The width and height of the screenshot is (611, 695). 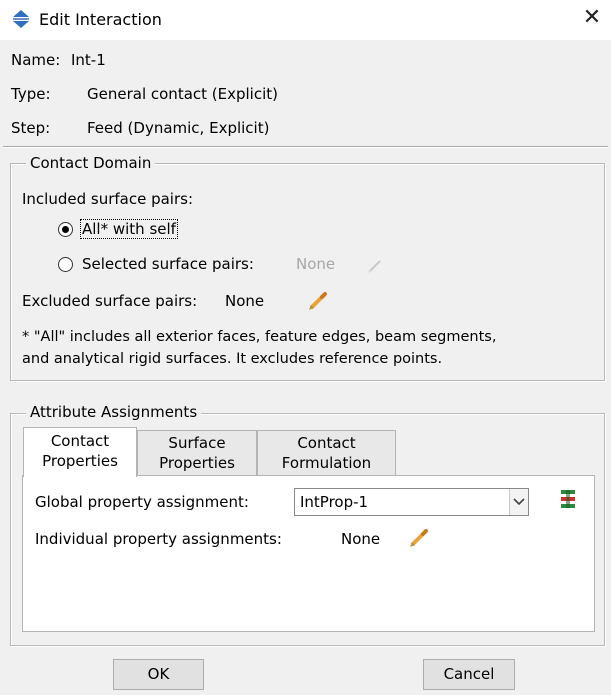 I want to click on chevron-down-icon, so click(x=519, y=502).